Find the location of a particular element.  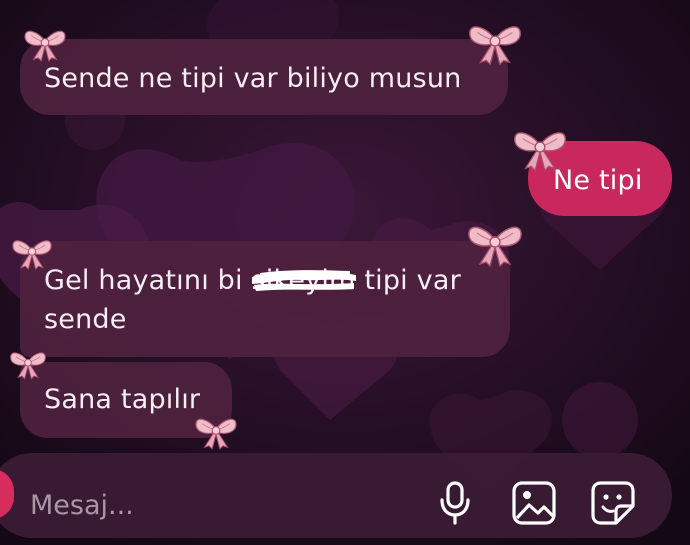

message-text: Sende ne tipi var biliyo musun is located at coordinates (253, 78).